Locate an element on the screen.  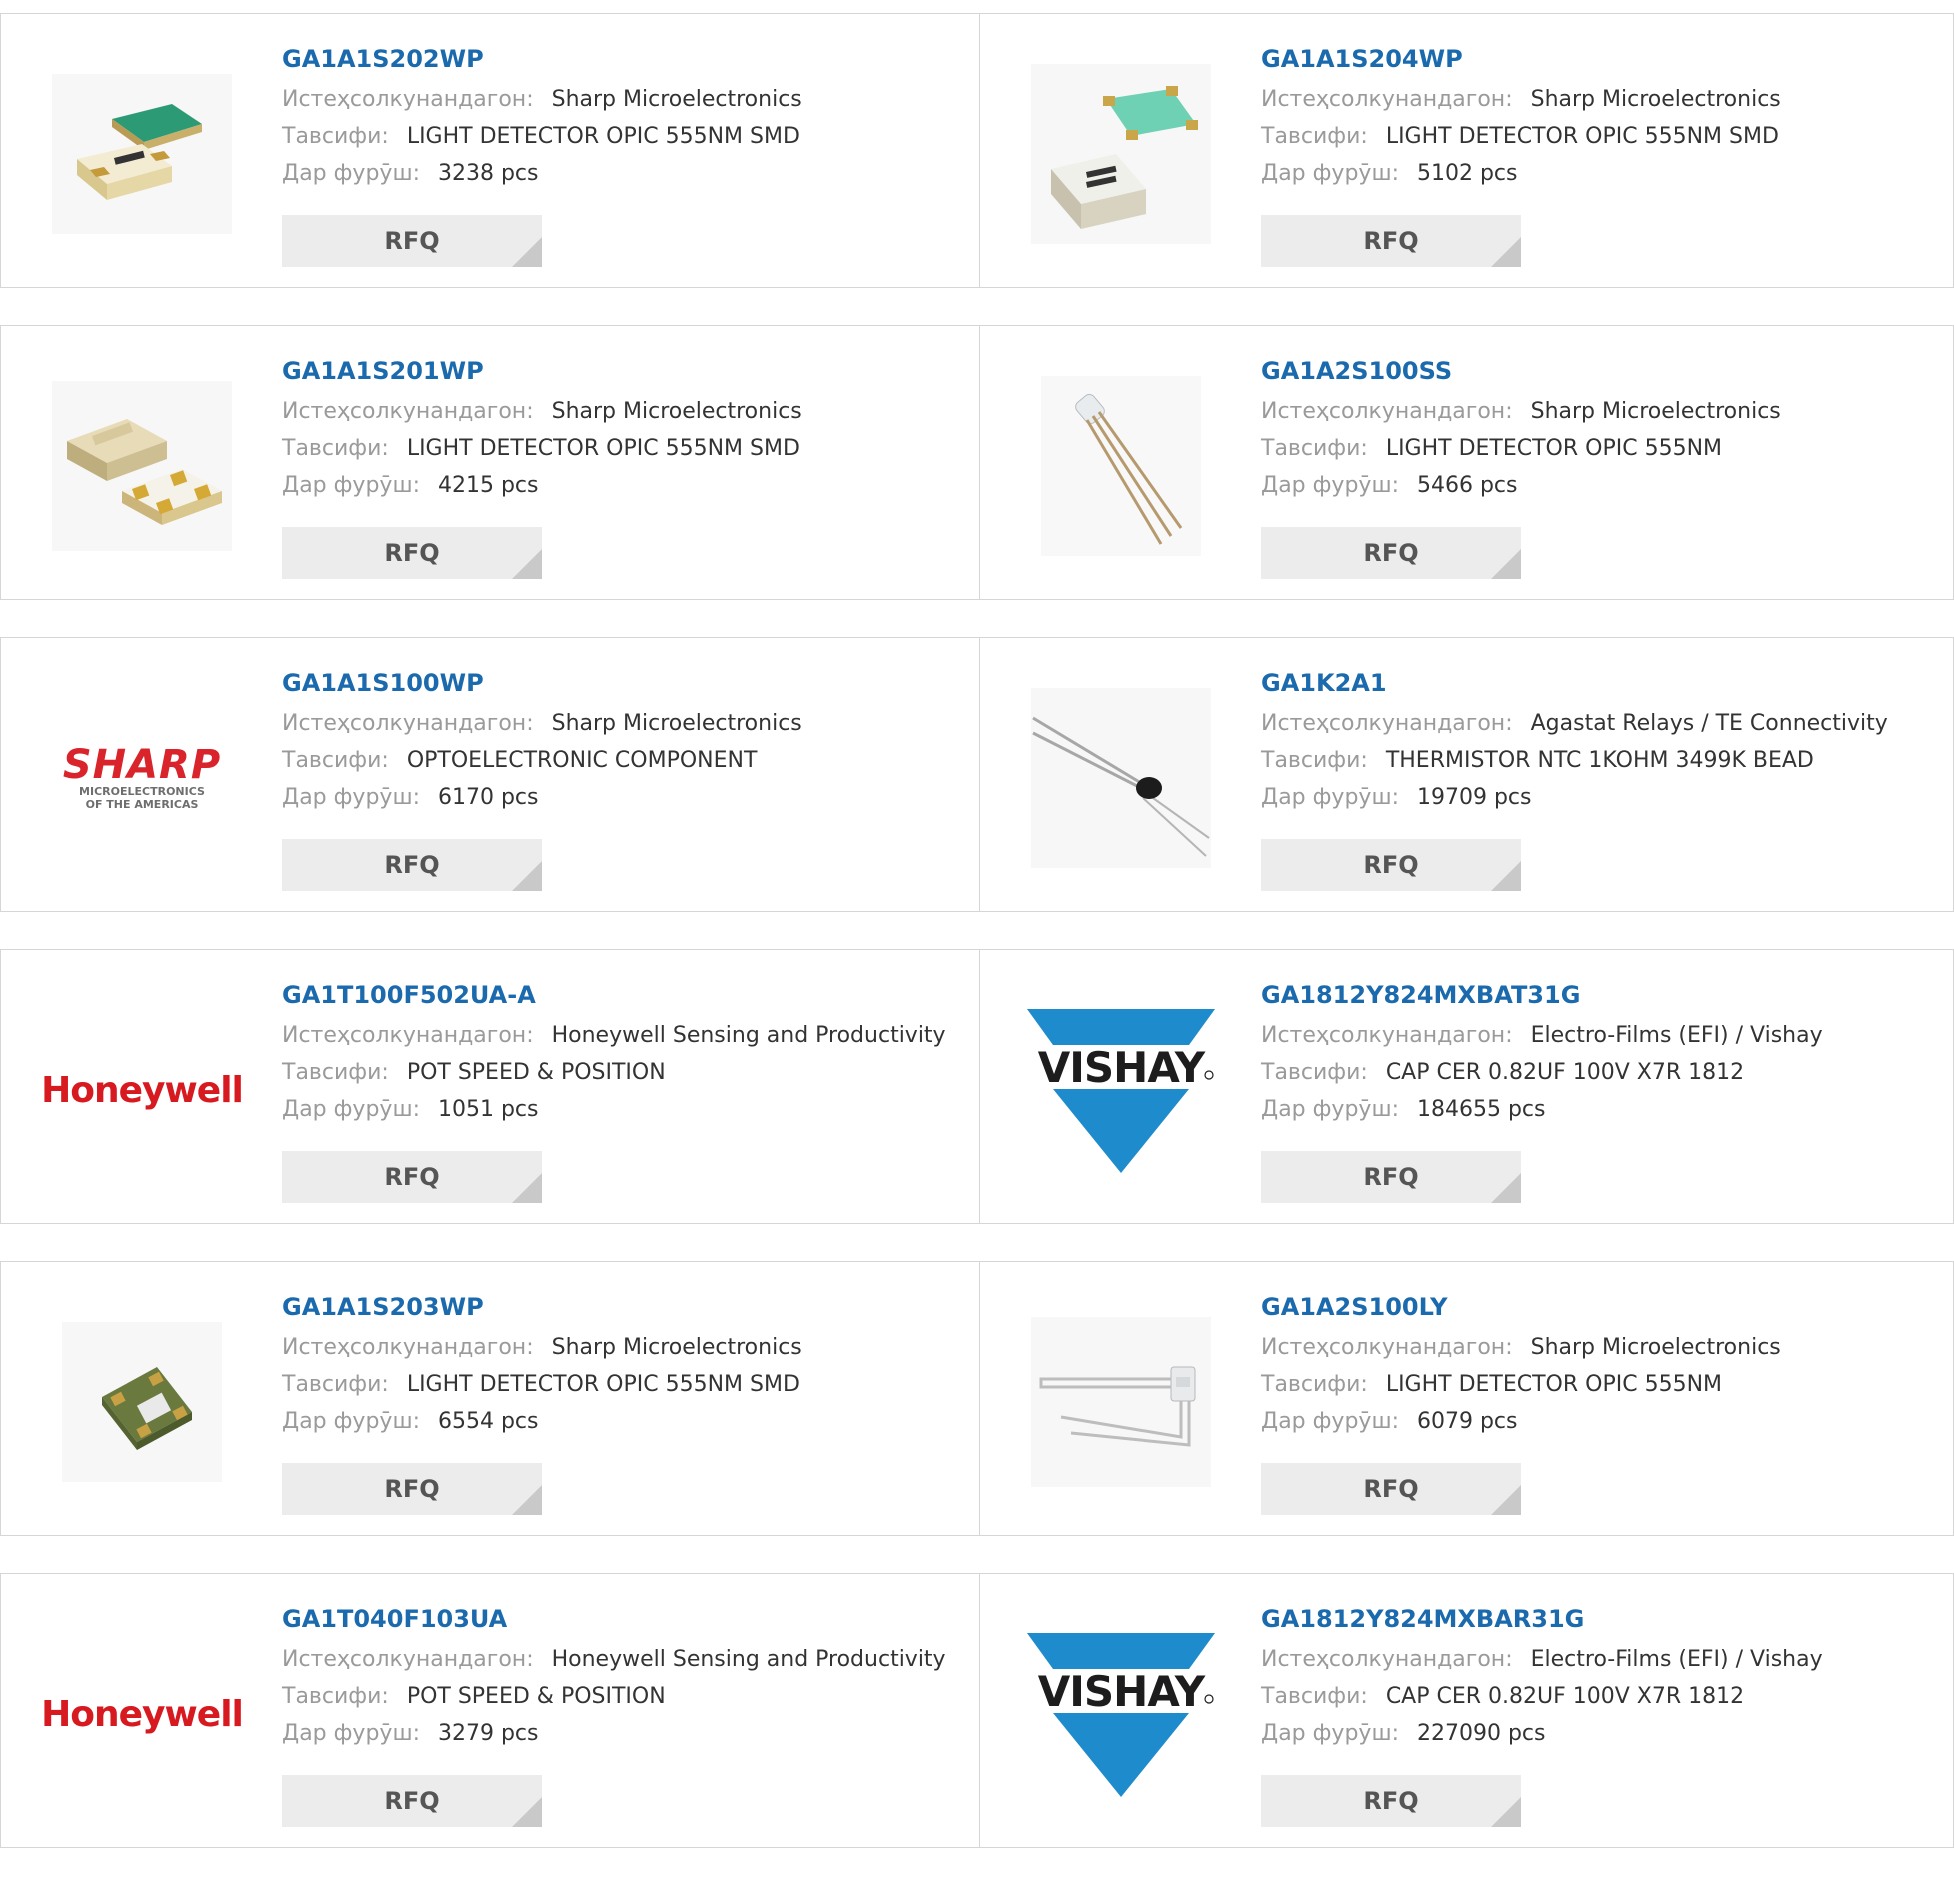
description-value: LIGHT DETECTOR OPIC 555NM SMD is located at coordinates (603, 448).